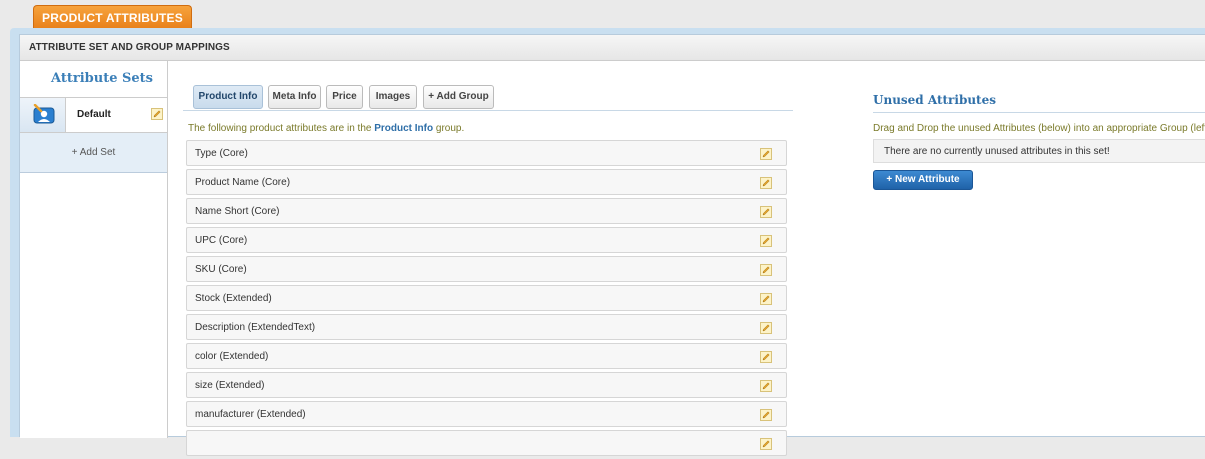 The image size is (1205, 459). Describe the element at coordinates (486, 327) in the screenshot. I see `attribute-item: Description (ExtendedText)` at that location.